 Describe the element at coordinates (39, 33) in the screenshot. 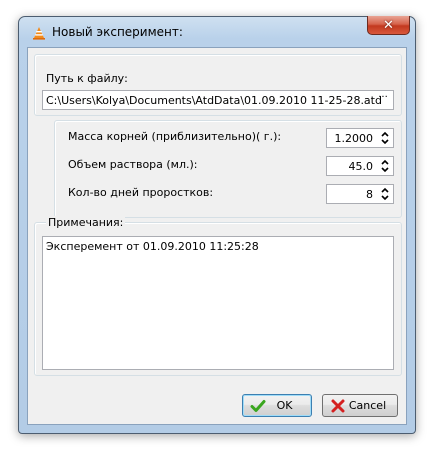

I see `vlc-cone-icon` at that location.